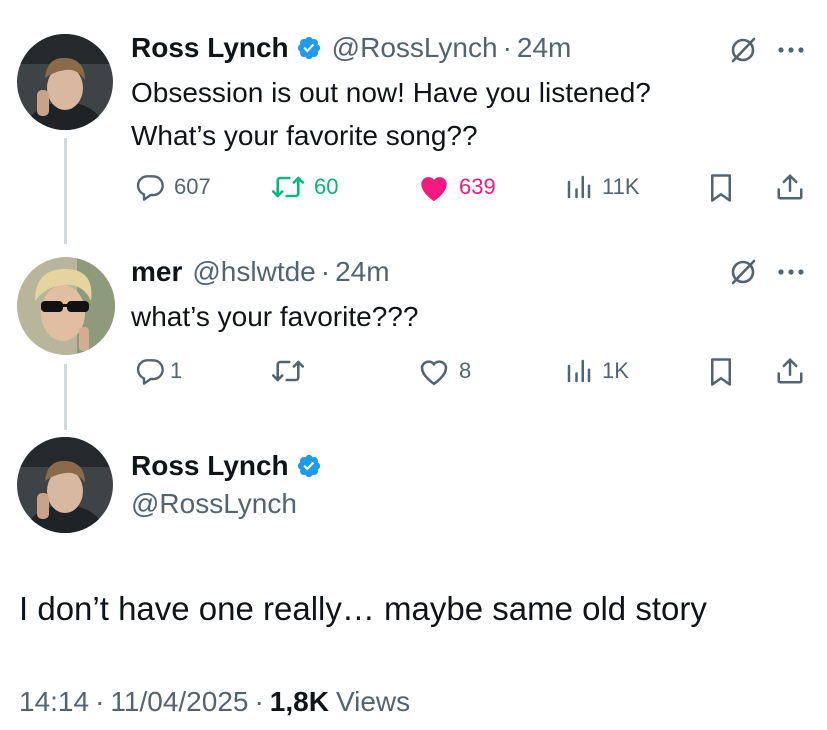 The height and width of the screenshot is (730, 827). I want to click on views-button: 11K, so click(602, 187).